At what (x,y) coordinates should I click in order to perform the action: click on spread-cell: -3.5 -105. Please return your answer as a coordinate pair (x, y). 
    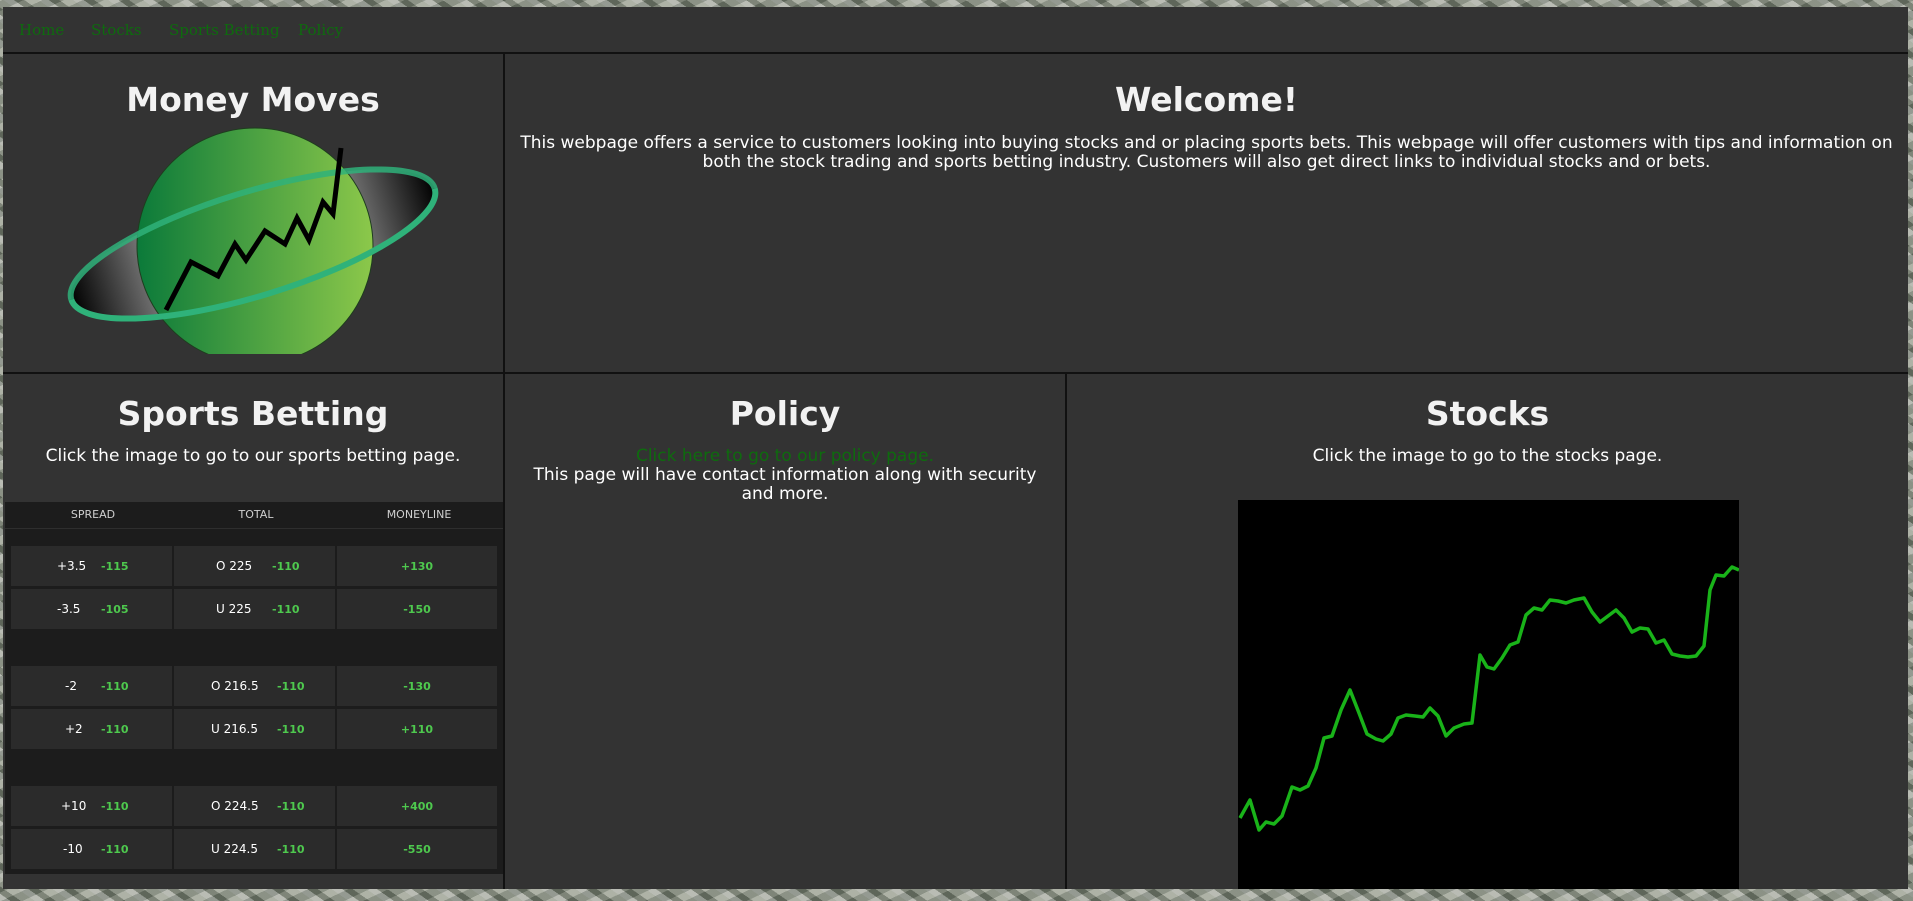
    Looking at the image, I should click on (91, 609).